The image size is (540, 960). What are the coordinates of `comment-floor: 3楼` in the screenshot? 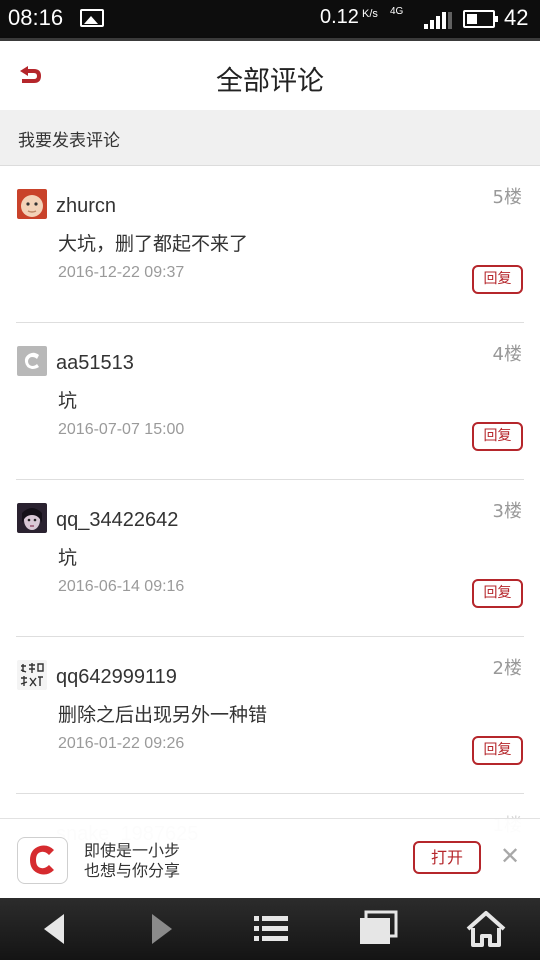 It's located at (507, 511).